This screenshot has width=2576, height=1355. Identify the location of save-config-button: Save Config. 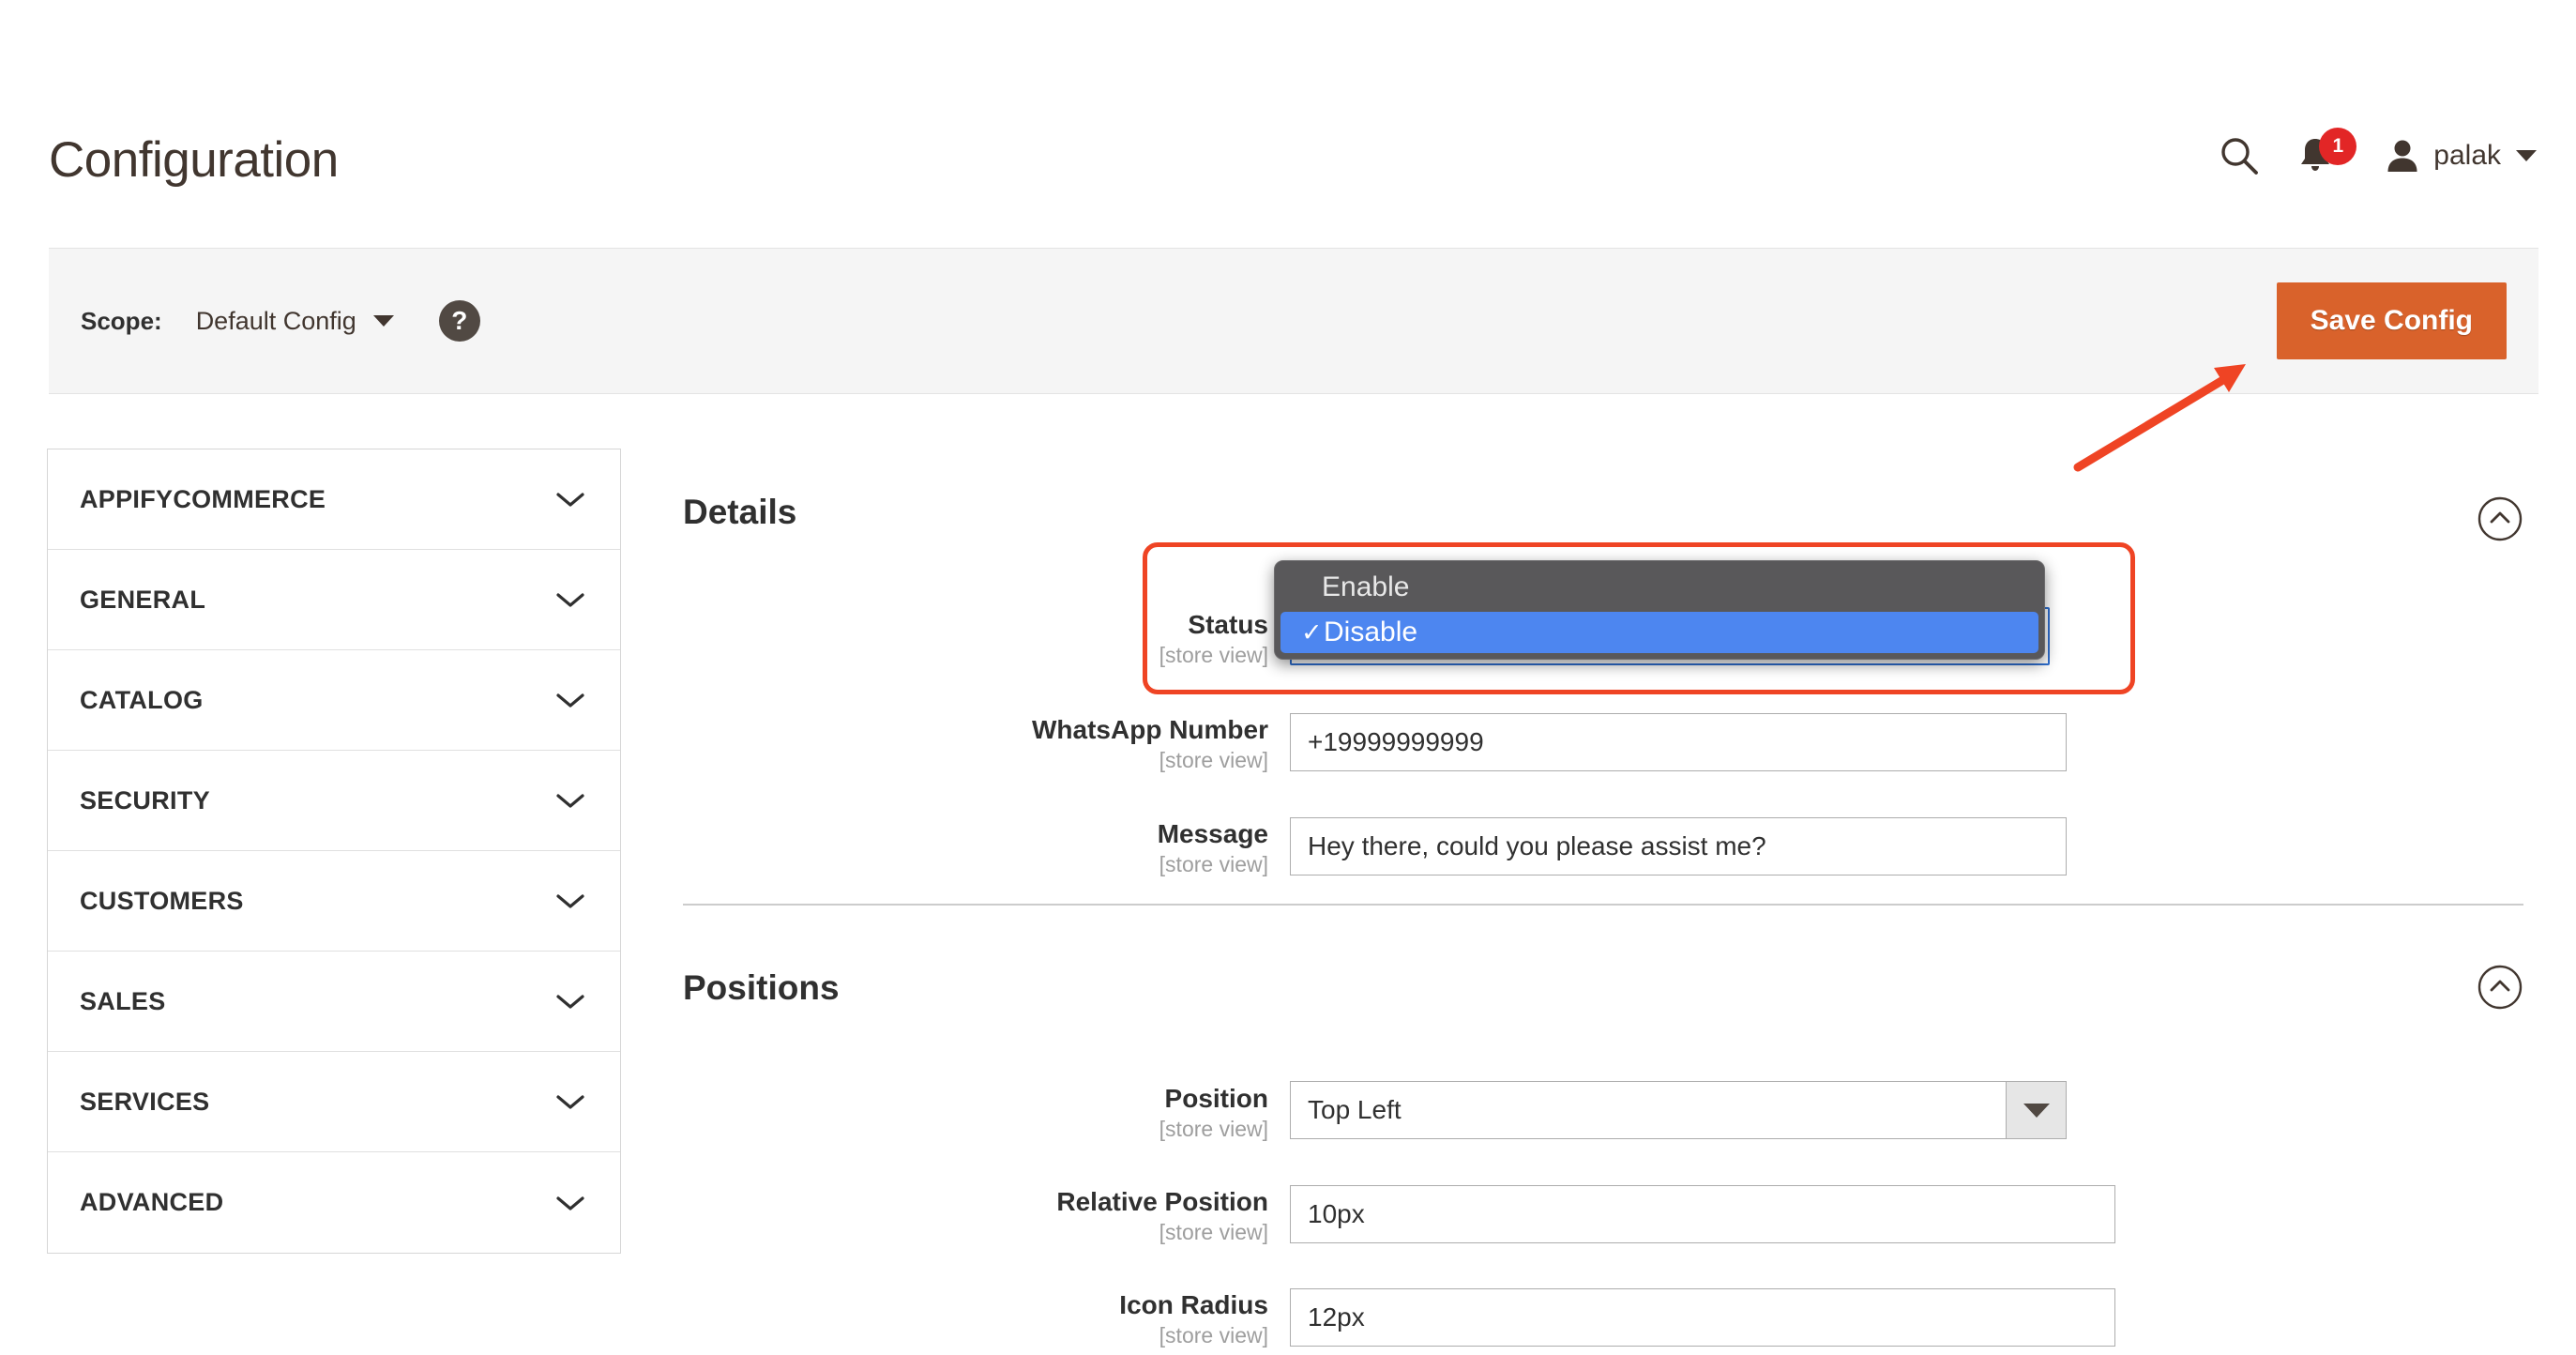
(2391, 320).